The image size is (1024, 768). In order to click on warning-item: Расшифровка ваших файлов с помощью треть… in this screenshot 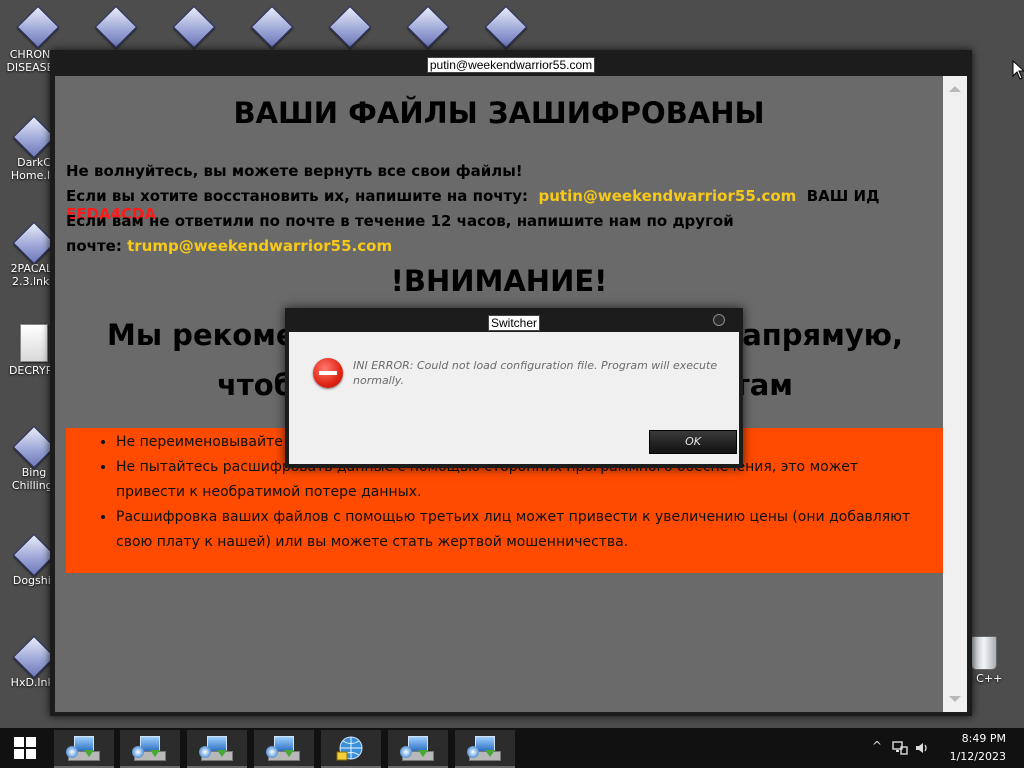, I will do `click(529, 530)`.